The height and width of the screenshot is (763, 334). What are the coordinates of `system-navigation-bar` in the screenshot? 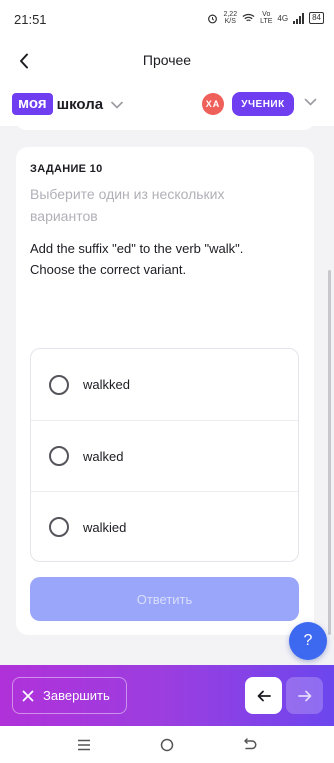 It's located at (167, 744).